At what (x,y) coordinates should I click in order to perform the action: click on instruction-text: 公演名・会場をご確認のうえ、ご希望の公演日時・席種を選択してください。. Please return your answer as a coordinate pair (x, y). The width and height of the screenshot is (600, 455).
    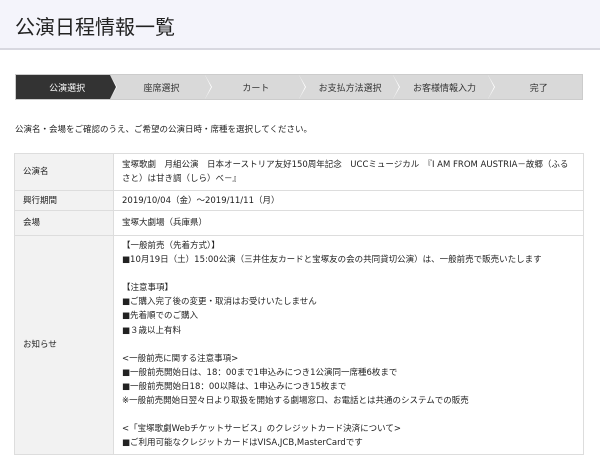
    Looking at the image, I should click on (163, 130).